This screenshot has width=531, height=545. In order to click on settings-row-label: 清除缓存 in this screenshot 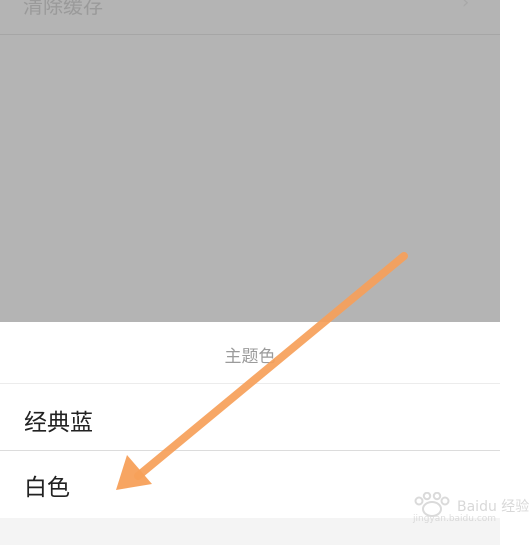, I will do `click(63, 9)`.